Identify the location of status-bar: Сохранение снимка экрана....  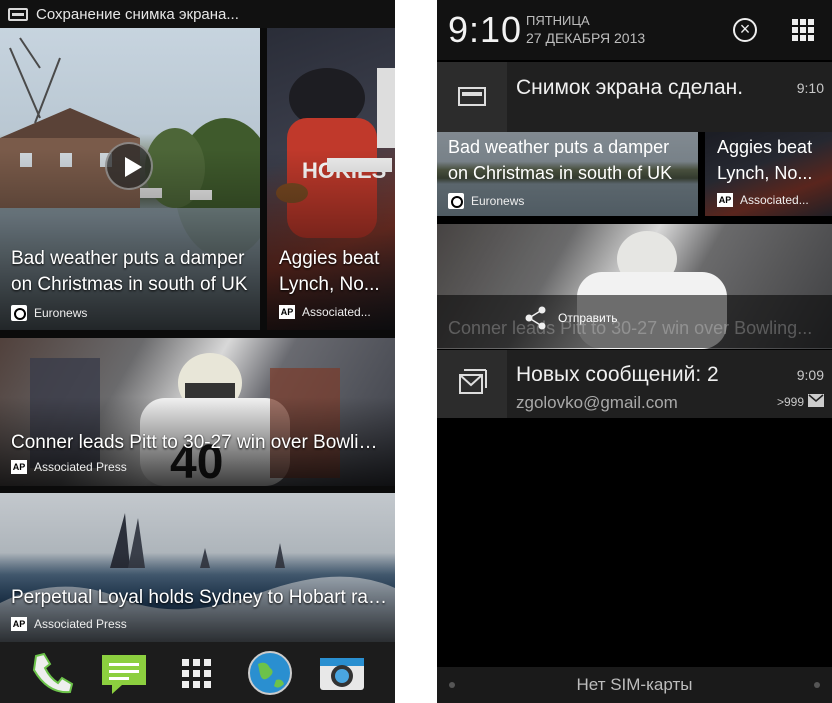
(197, 14).